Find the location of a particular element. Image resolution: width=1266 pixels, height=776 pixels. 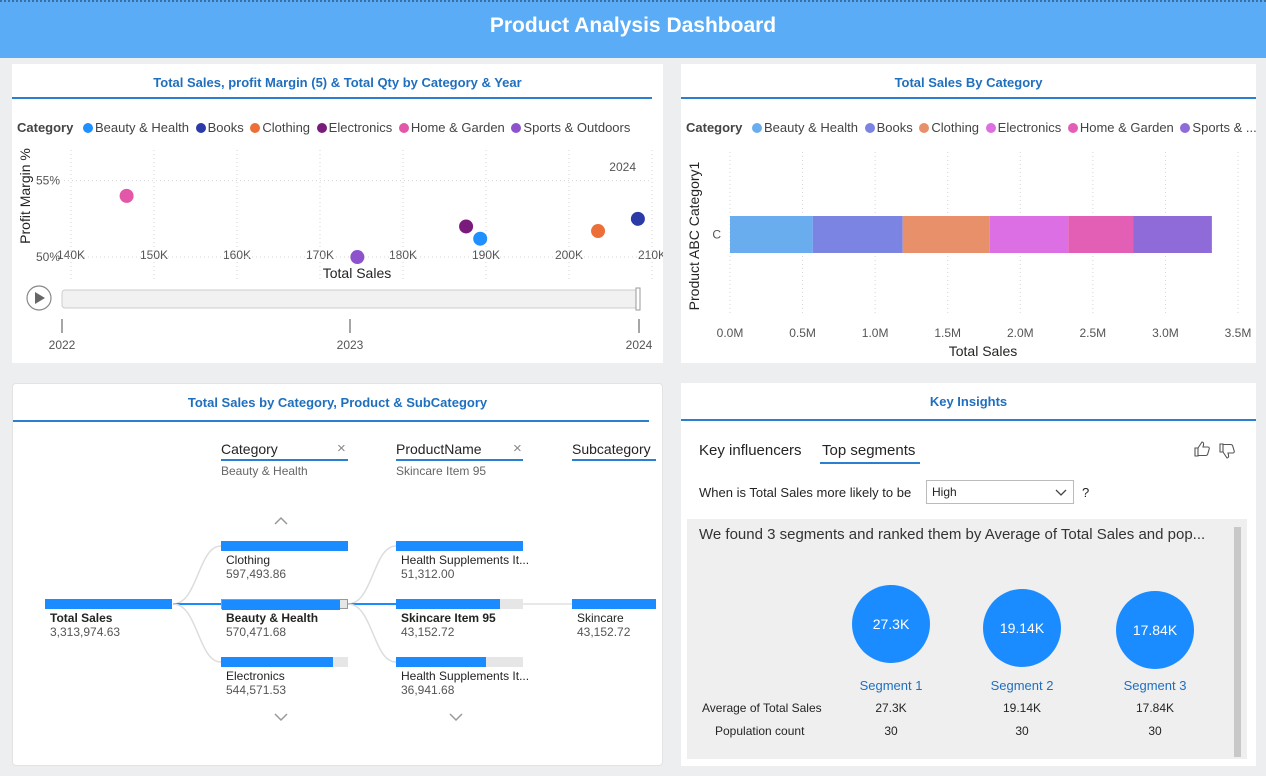

tab-top-segments: Top segments is located at coordinates (868, 450).